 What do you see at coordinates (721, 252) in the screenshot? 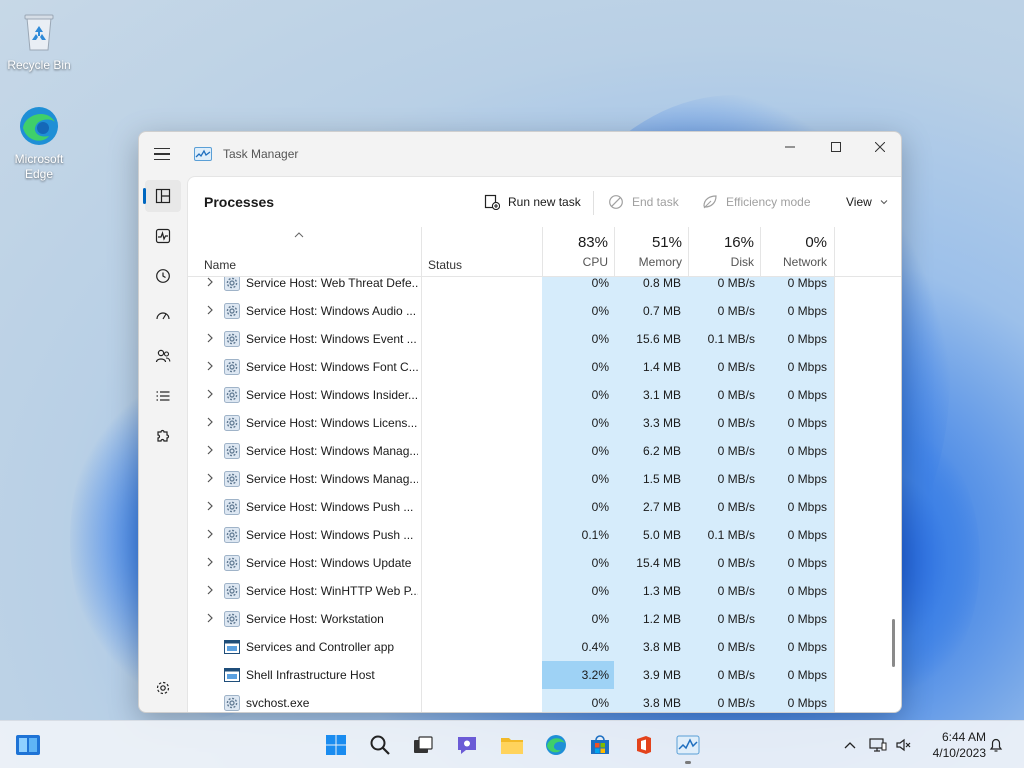
I see `column-header-disk: 16% Disk` at bounding box center [721, 252].